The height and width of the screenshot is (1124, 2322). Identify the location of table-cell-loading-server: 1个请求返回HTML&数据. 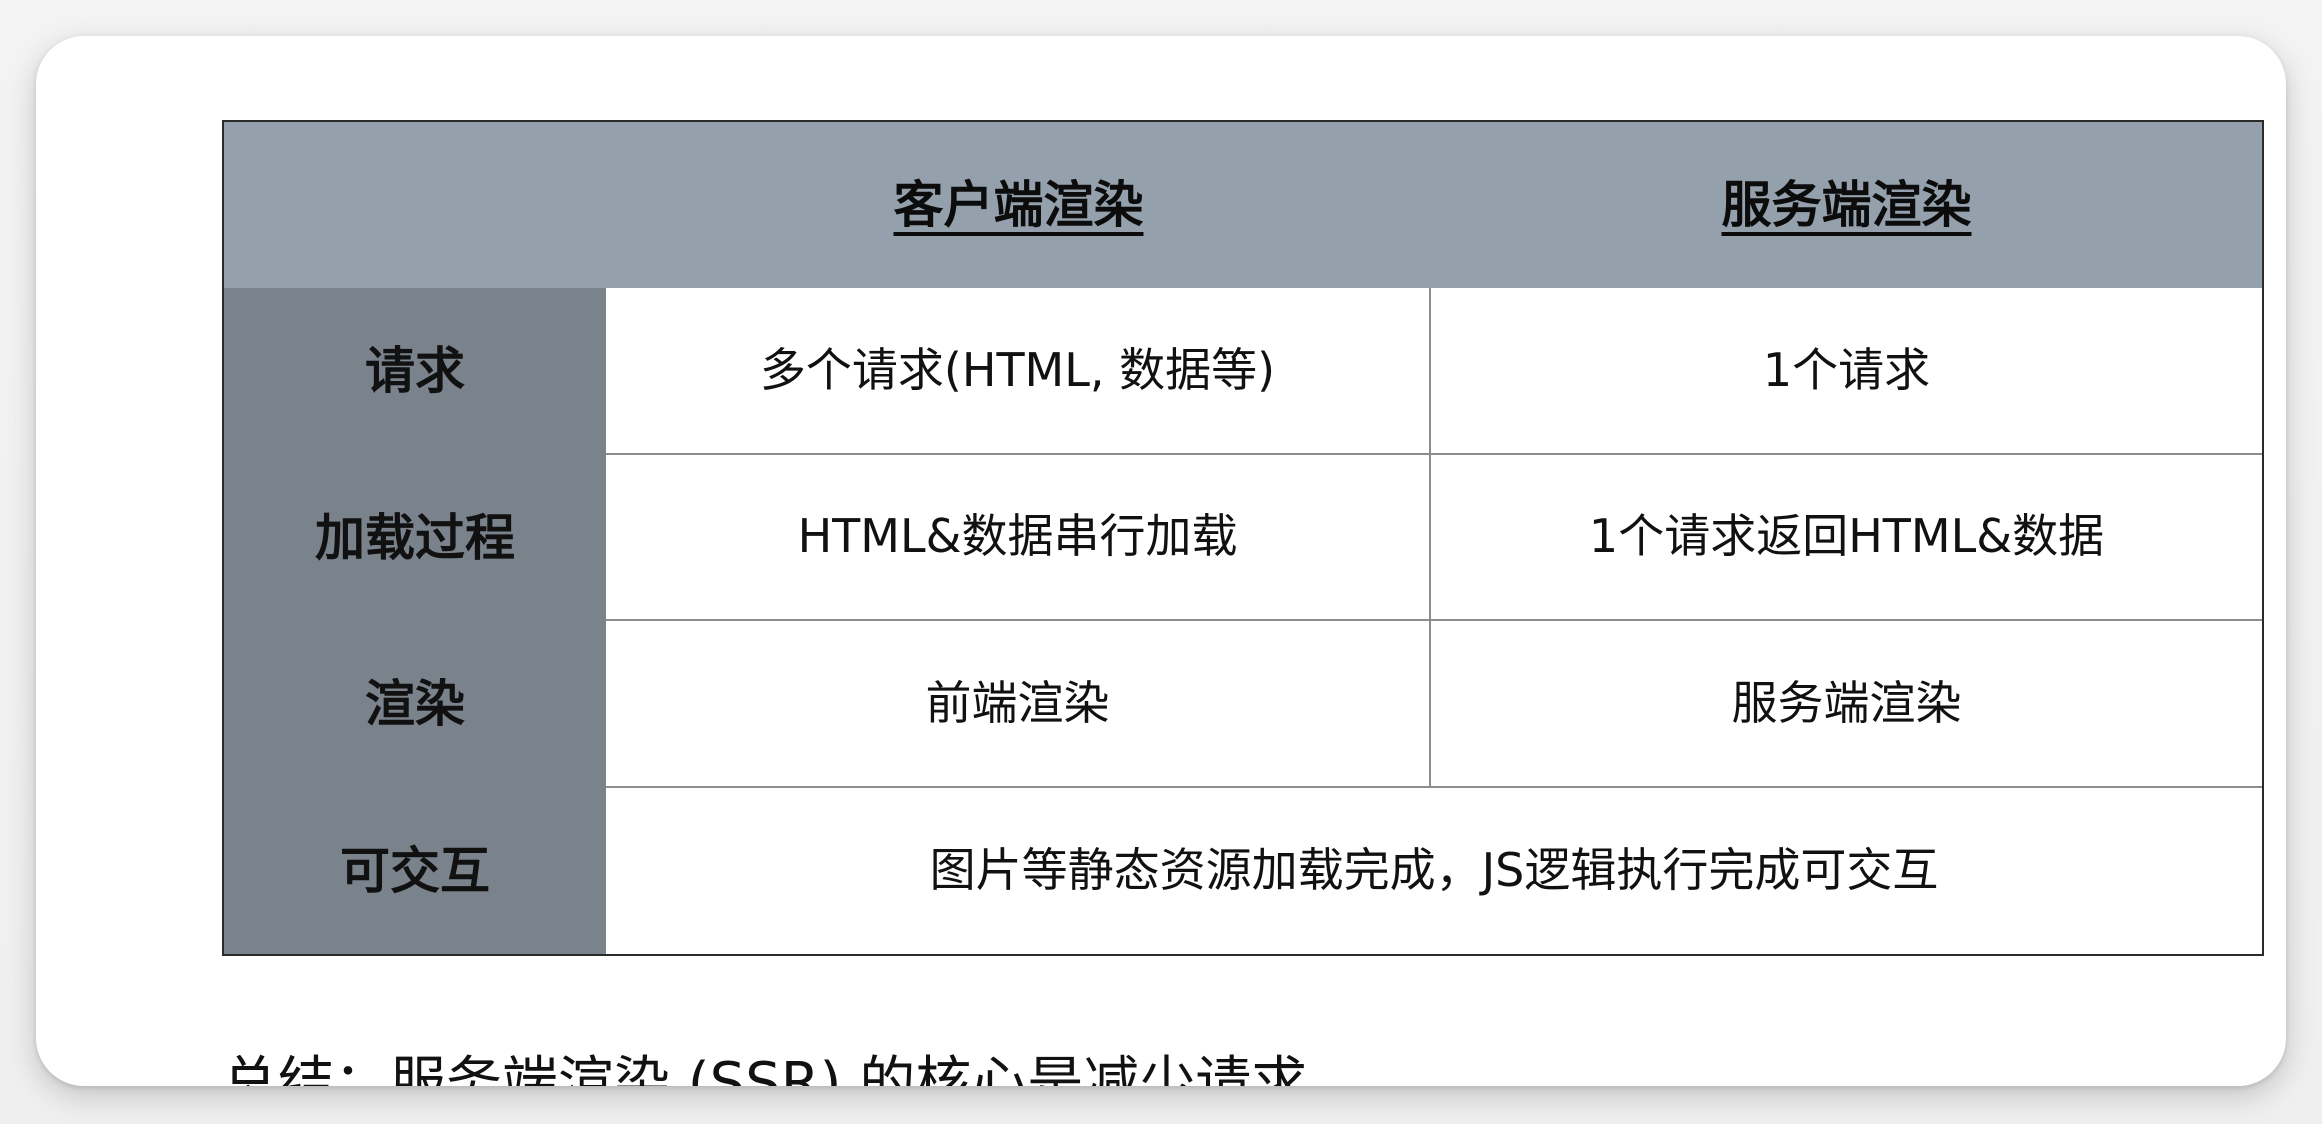
(1846, 537).